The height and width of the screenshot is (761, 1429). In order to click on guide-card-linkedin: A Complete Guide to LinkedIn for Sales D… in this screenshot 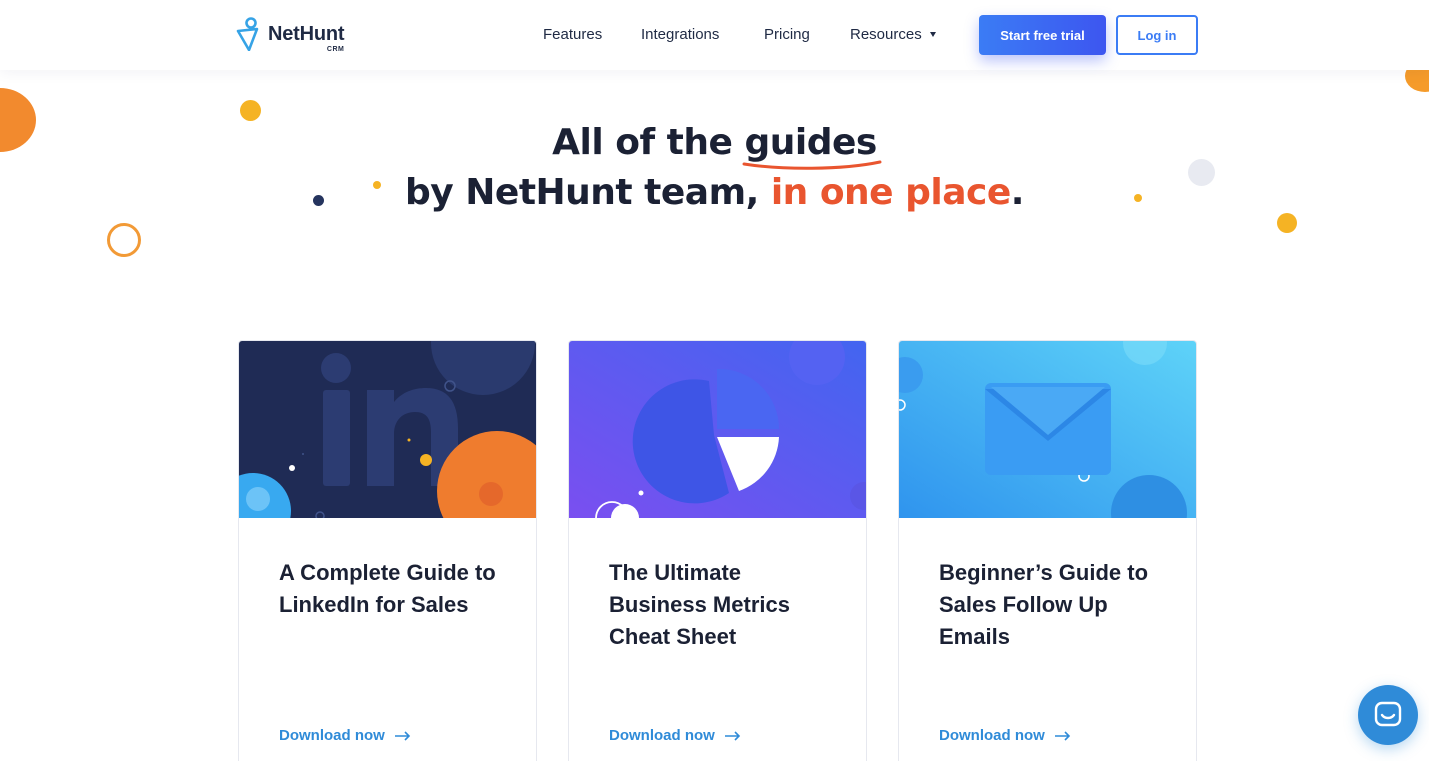, I will do `click(387, 550)`.